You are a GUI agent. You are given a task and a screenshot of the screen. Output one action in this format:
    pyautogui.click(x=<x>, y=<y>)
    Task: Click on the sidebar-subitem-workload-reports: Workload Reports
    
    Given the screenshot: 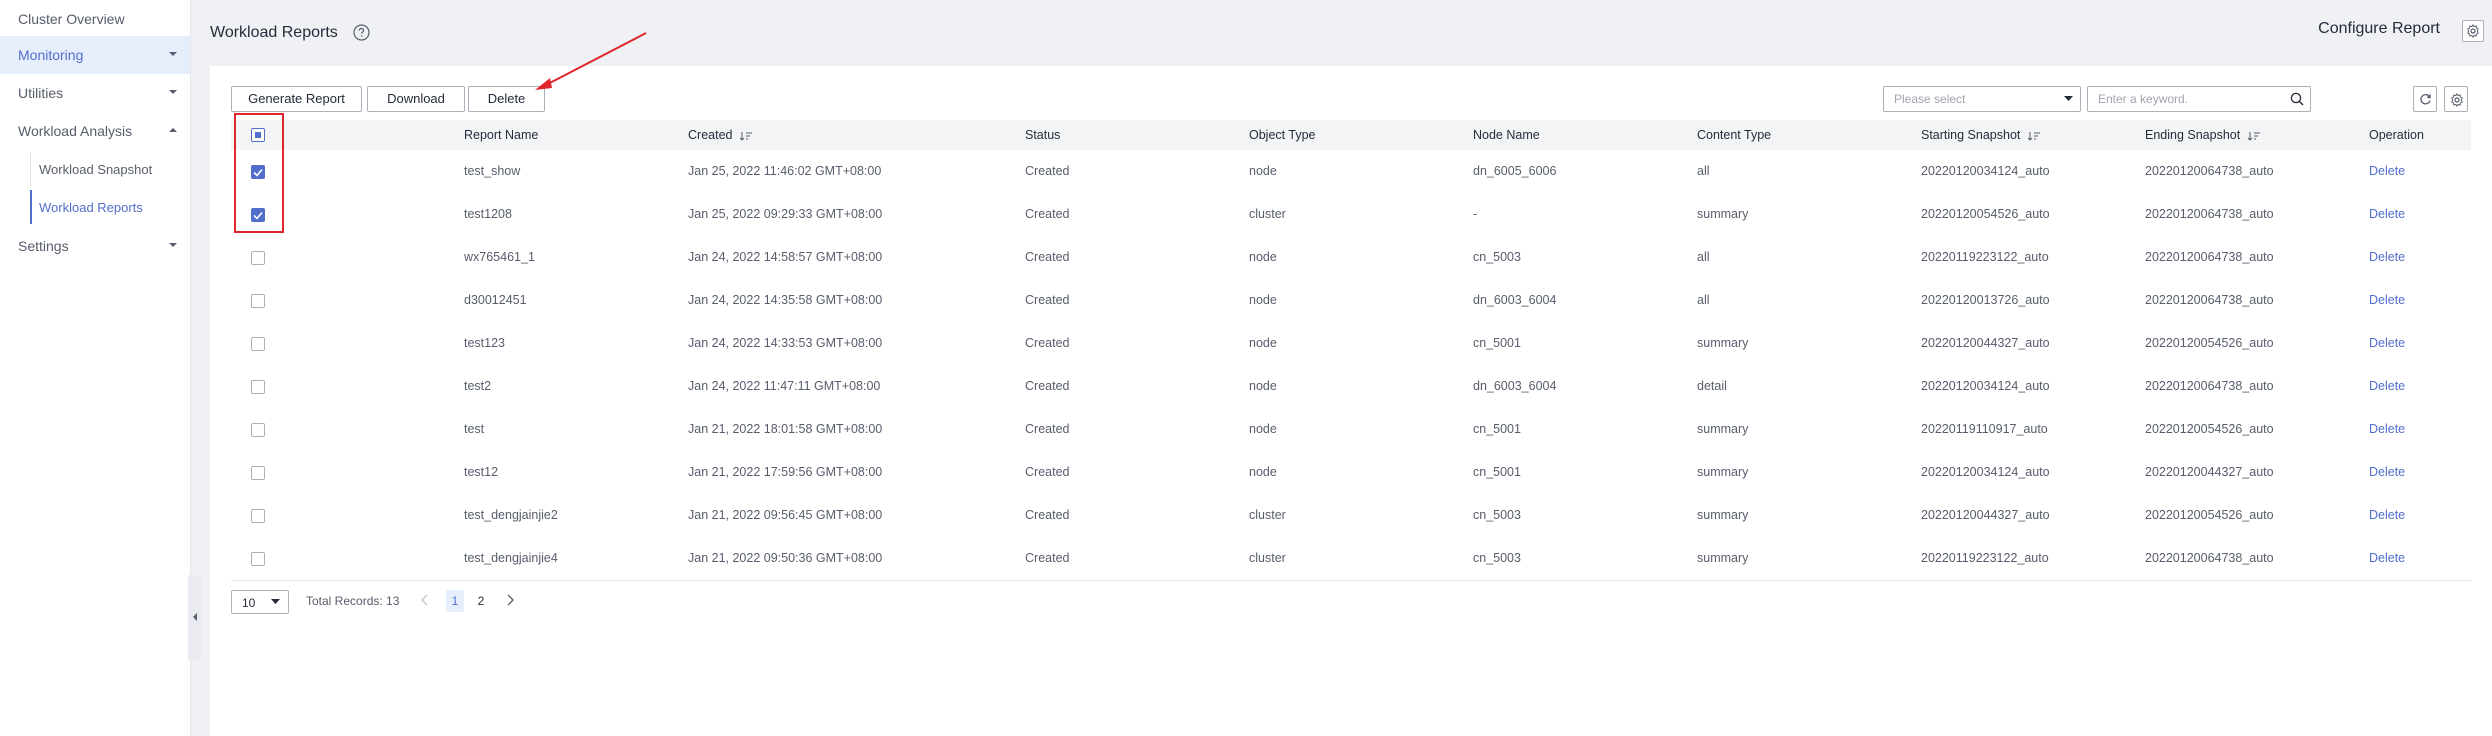 What is the action you would take?
    pyautogui.click(x=111, y=207)
    